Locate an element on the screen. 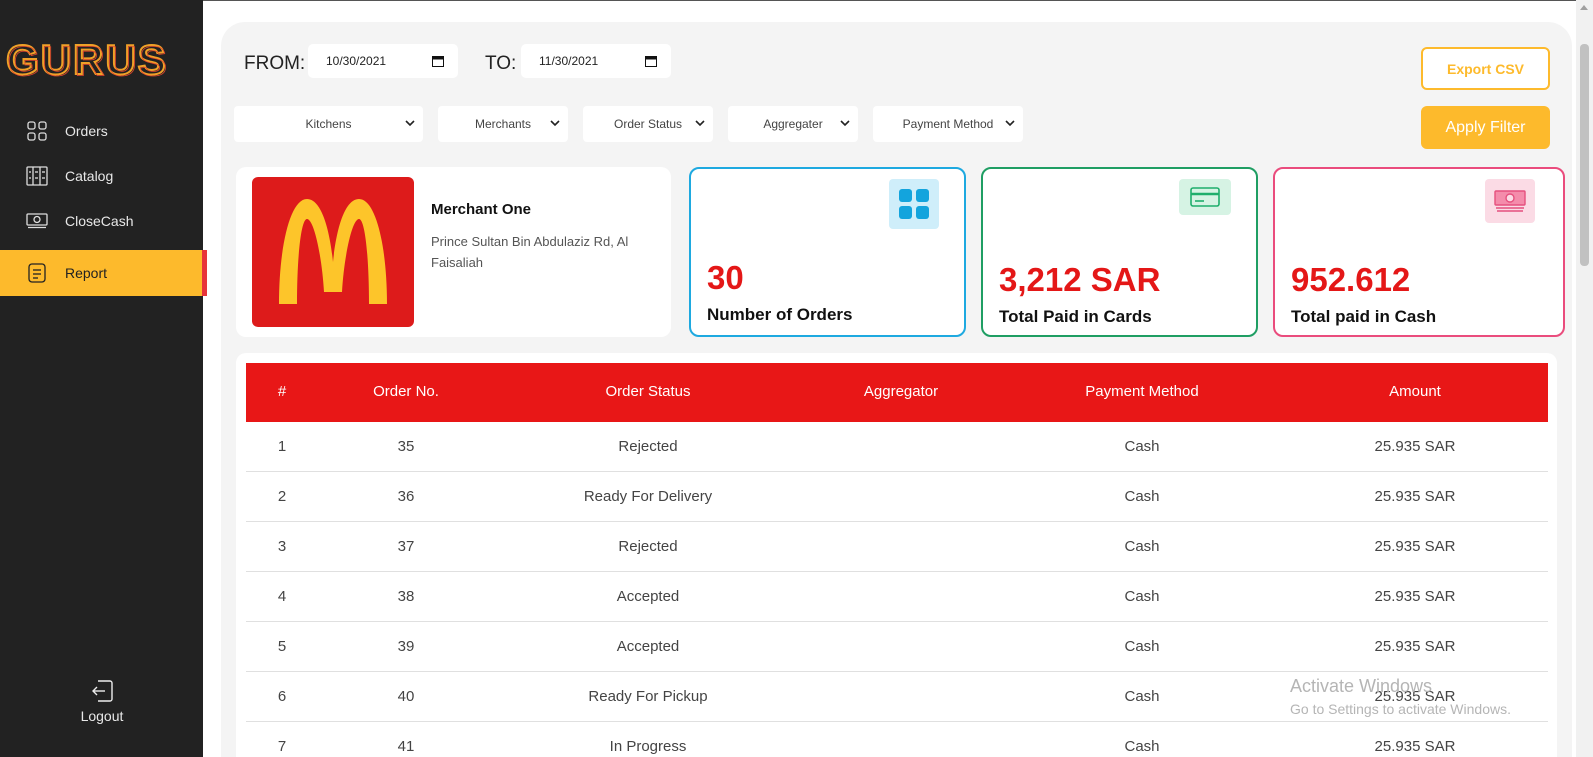  credit-card-icon is located at coordinates (1205, 197).